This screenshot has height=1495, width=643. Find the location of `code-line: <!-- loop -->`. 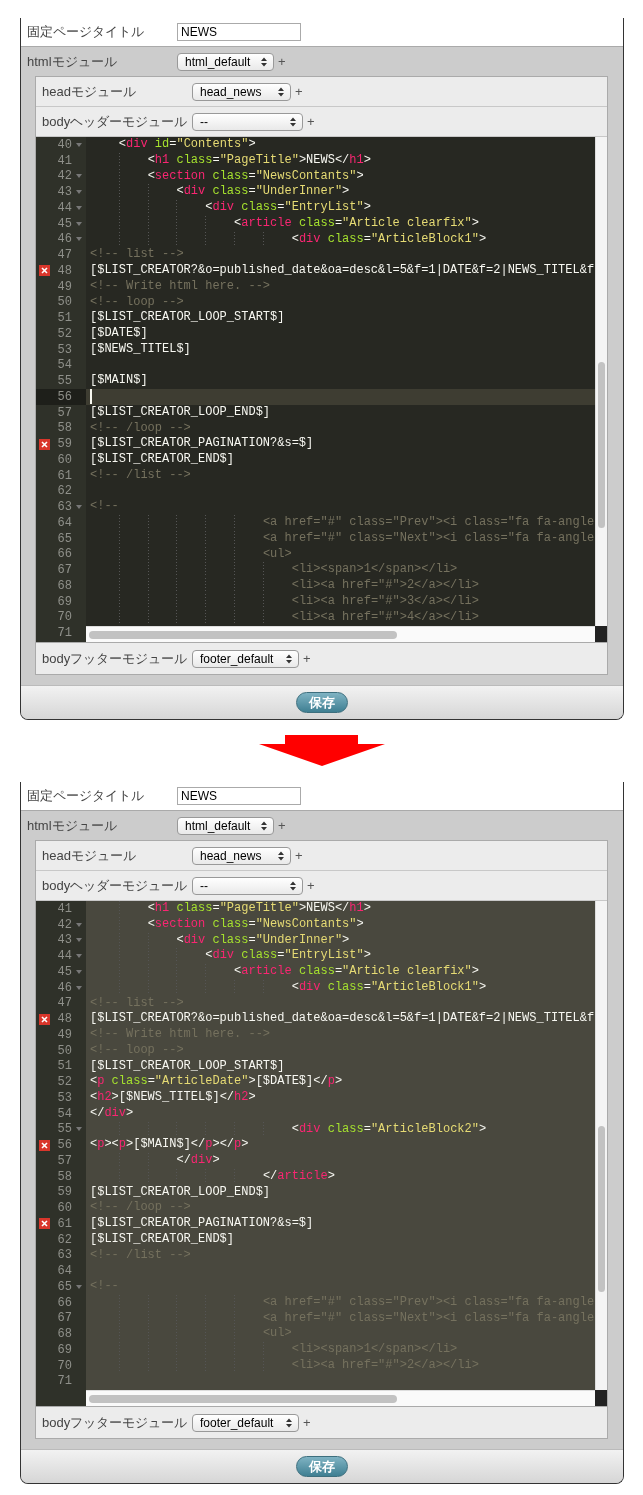

code-line: <!-- loop --> is located at coordinates (137, 302).